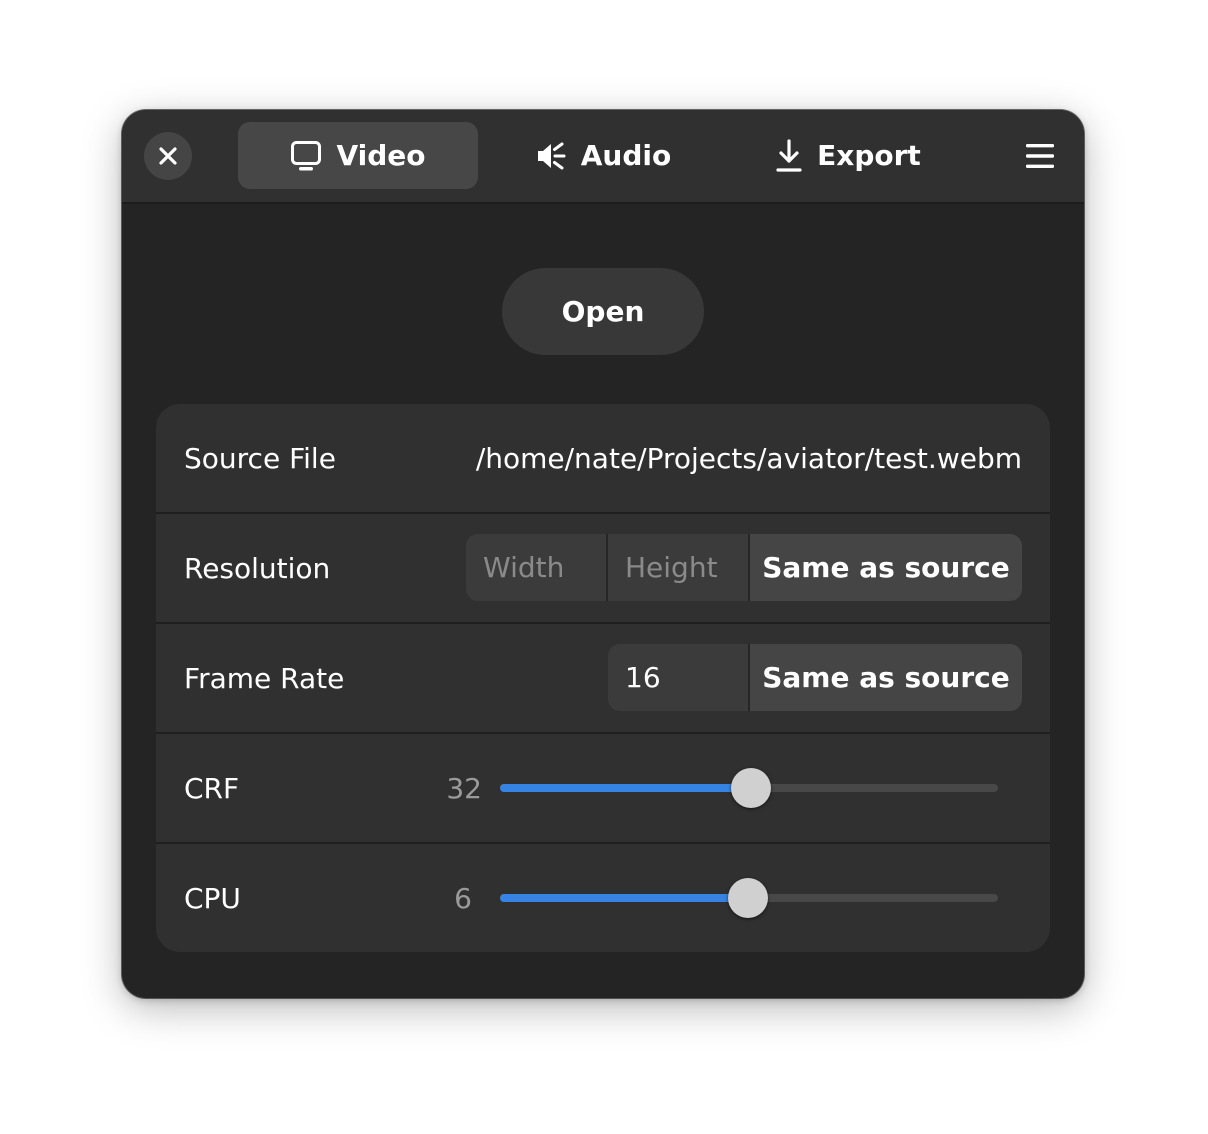 The image size is (1208, 1134). What do you see at coordinates (464, 788) in the screenshot?
I see `crf-value: 32` at bounding box center [464, 788].